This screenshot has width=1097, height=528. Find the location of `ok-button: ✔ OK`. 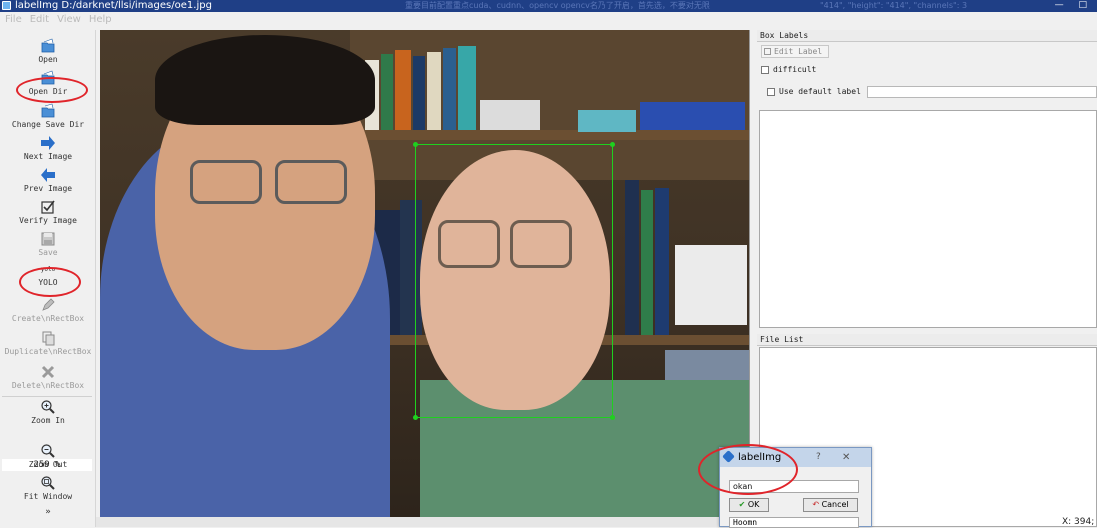

ok-button: ✔ OK is located at coordinates (749, 505).